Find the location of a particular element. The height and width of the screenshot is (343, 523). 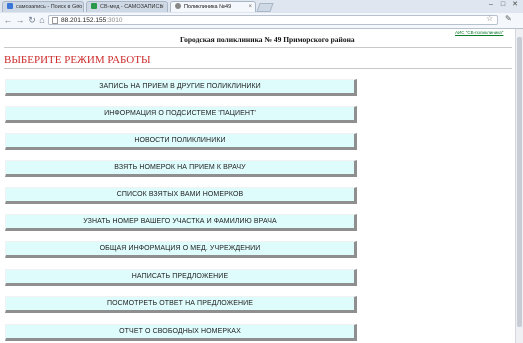

new-tab-button is located at coordinates (265, 7).